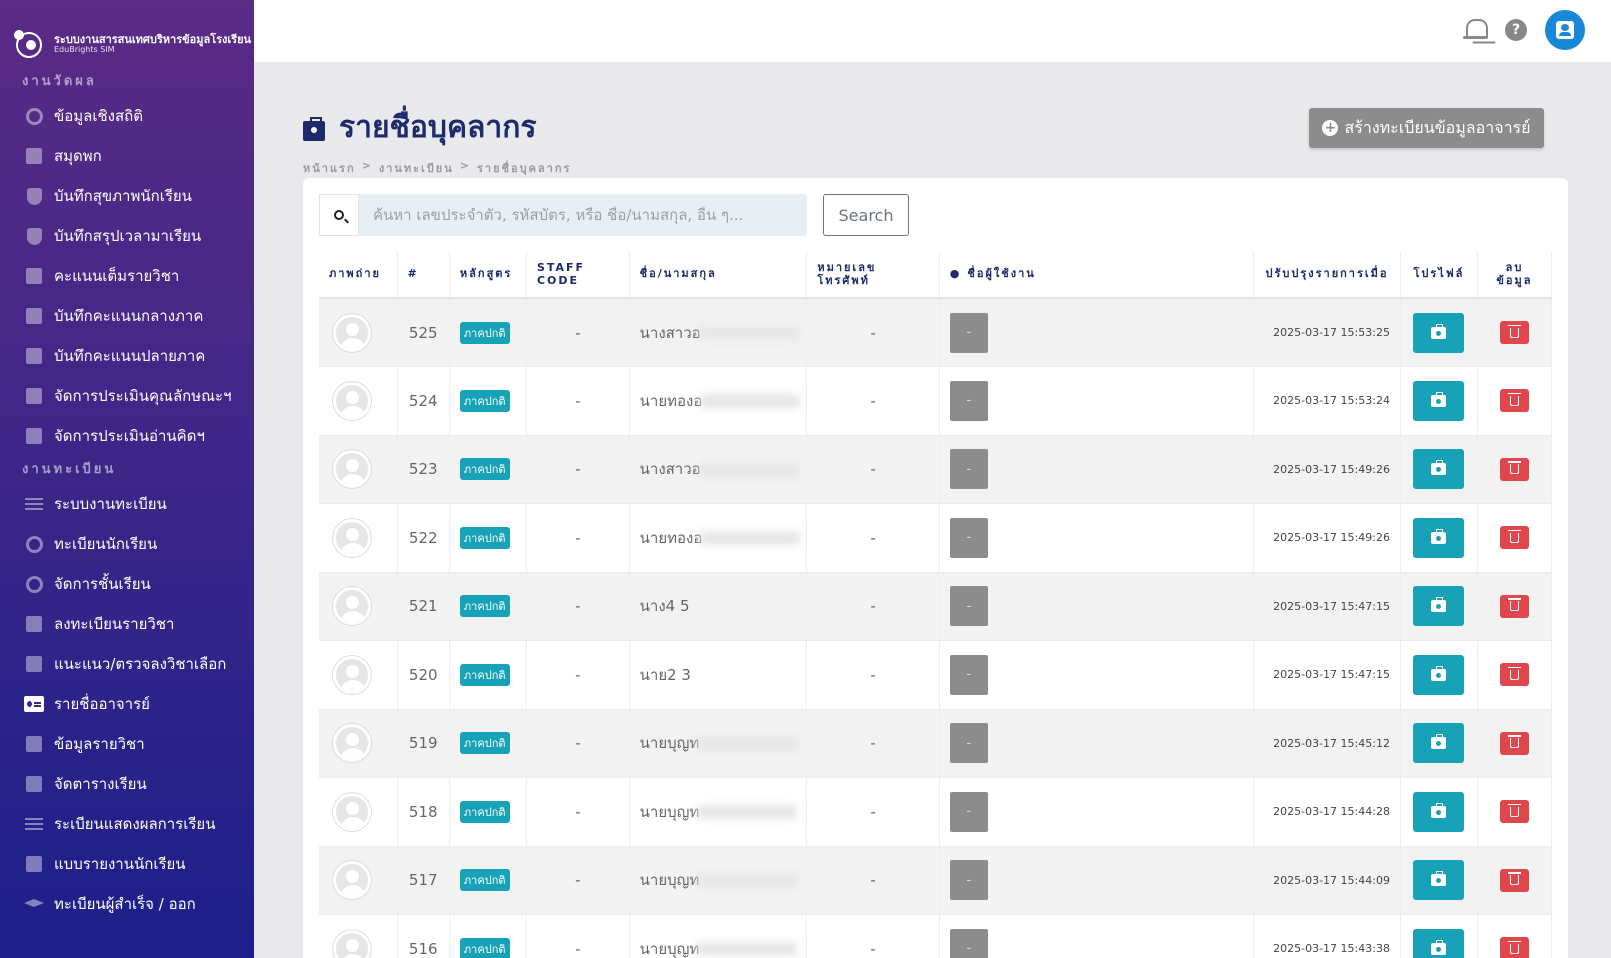  Describe the element at coordinates (127, 584) in the screenshot. I see `sidebar-item: จัดการชั้นเรียน` at that location.